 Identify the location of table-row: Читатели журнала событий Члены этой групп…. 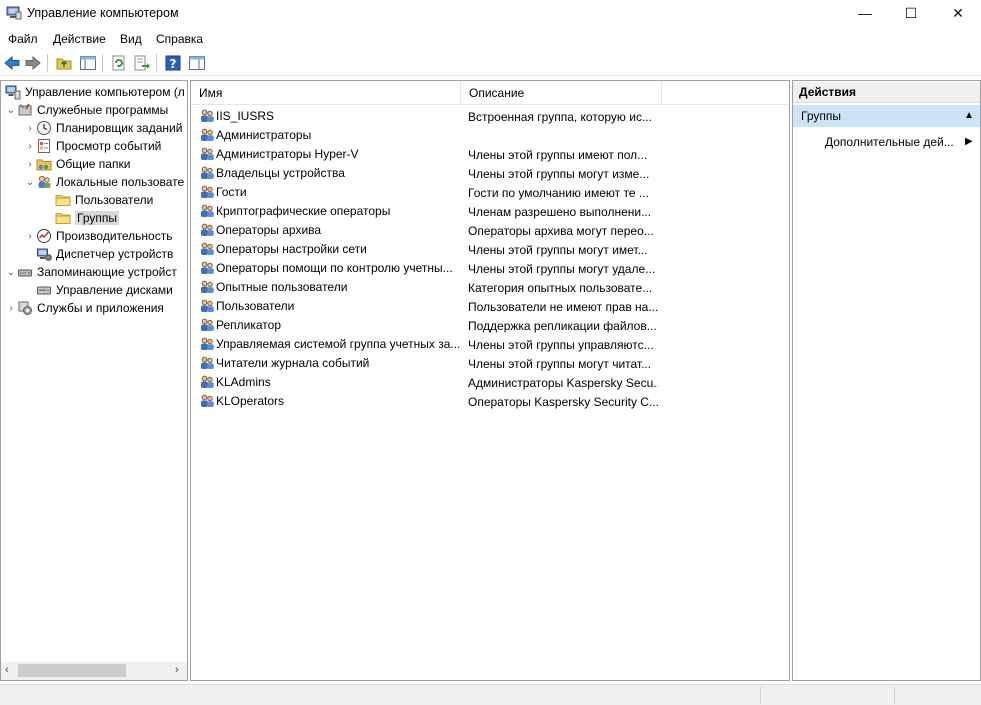
(490, 363).